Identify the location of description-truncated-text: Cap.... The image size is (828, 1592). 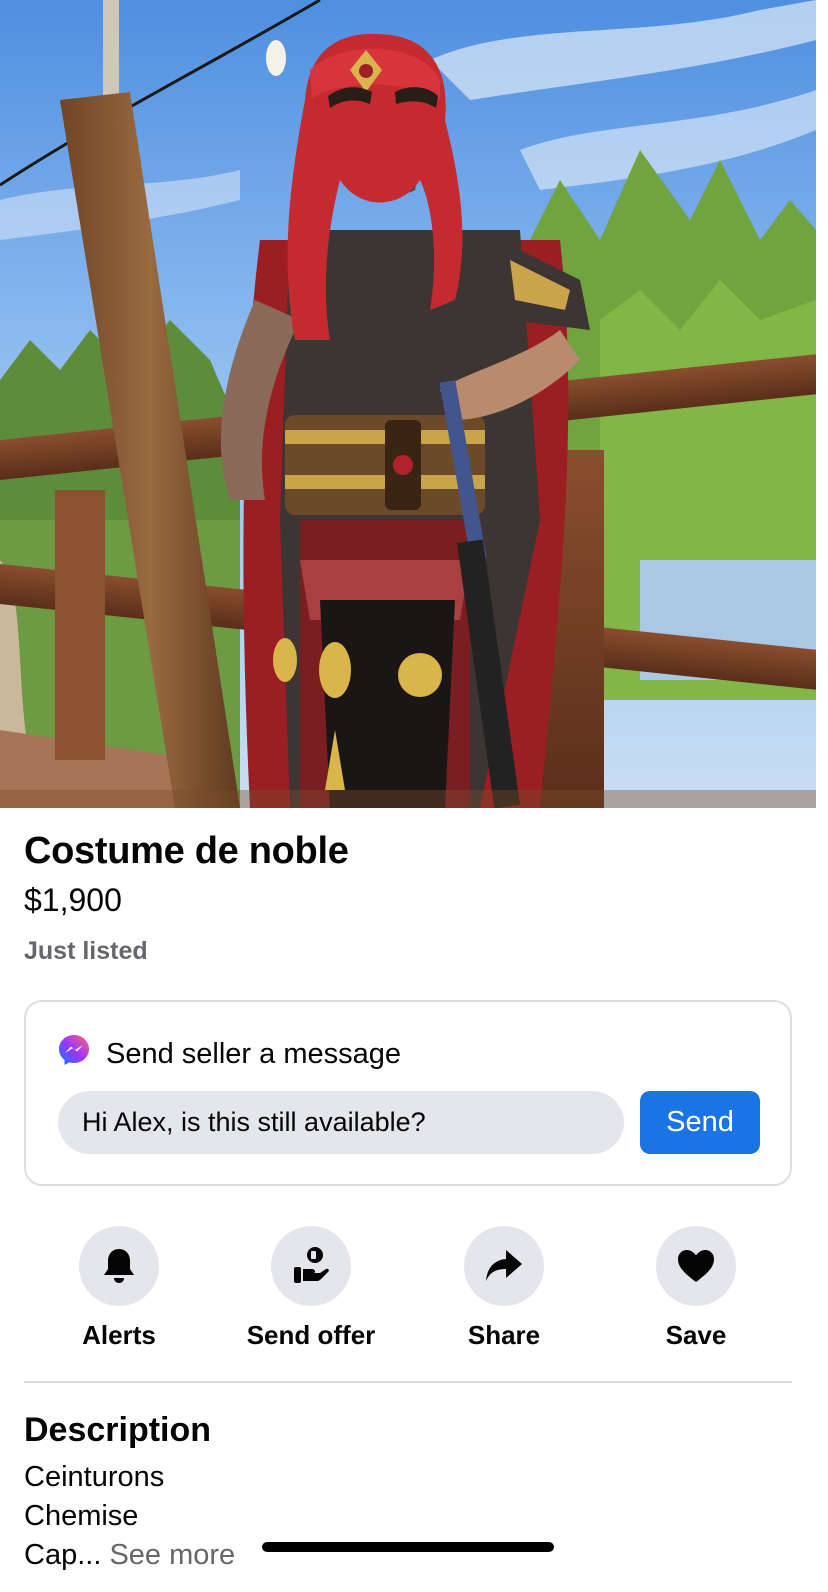
(63, 1555).